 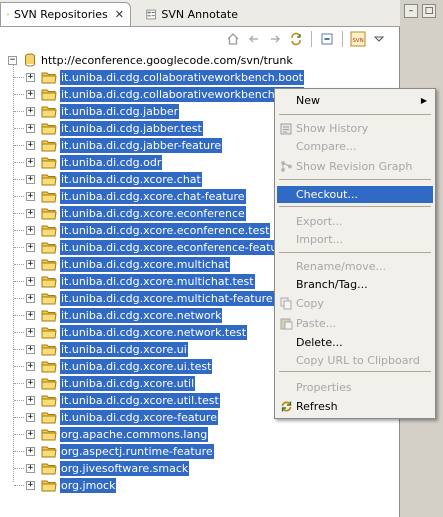 I want to click on home-icon, so click(x=233, y=39).